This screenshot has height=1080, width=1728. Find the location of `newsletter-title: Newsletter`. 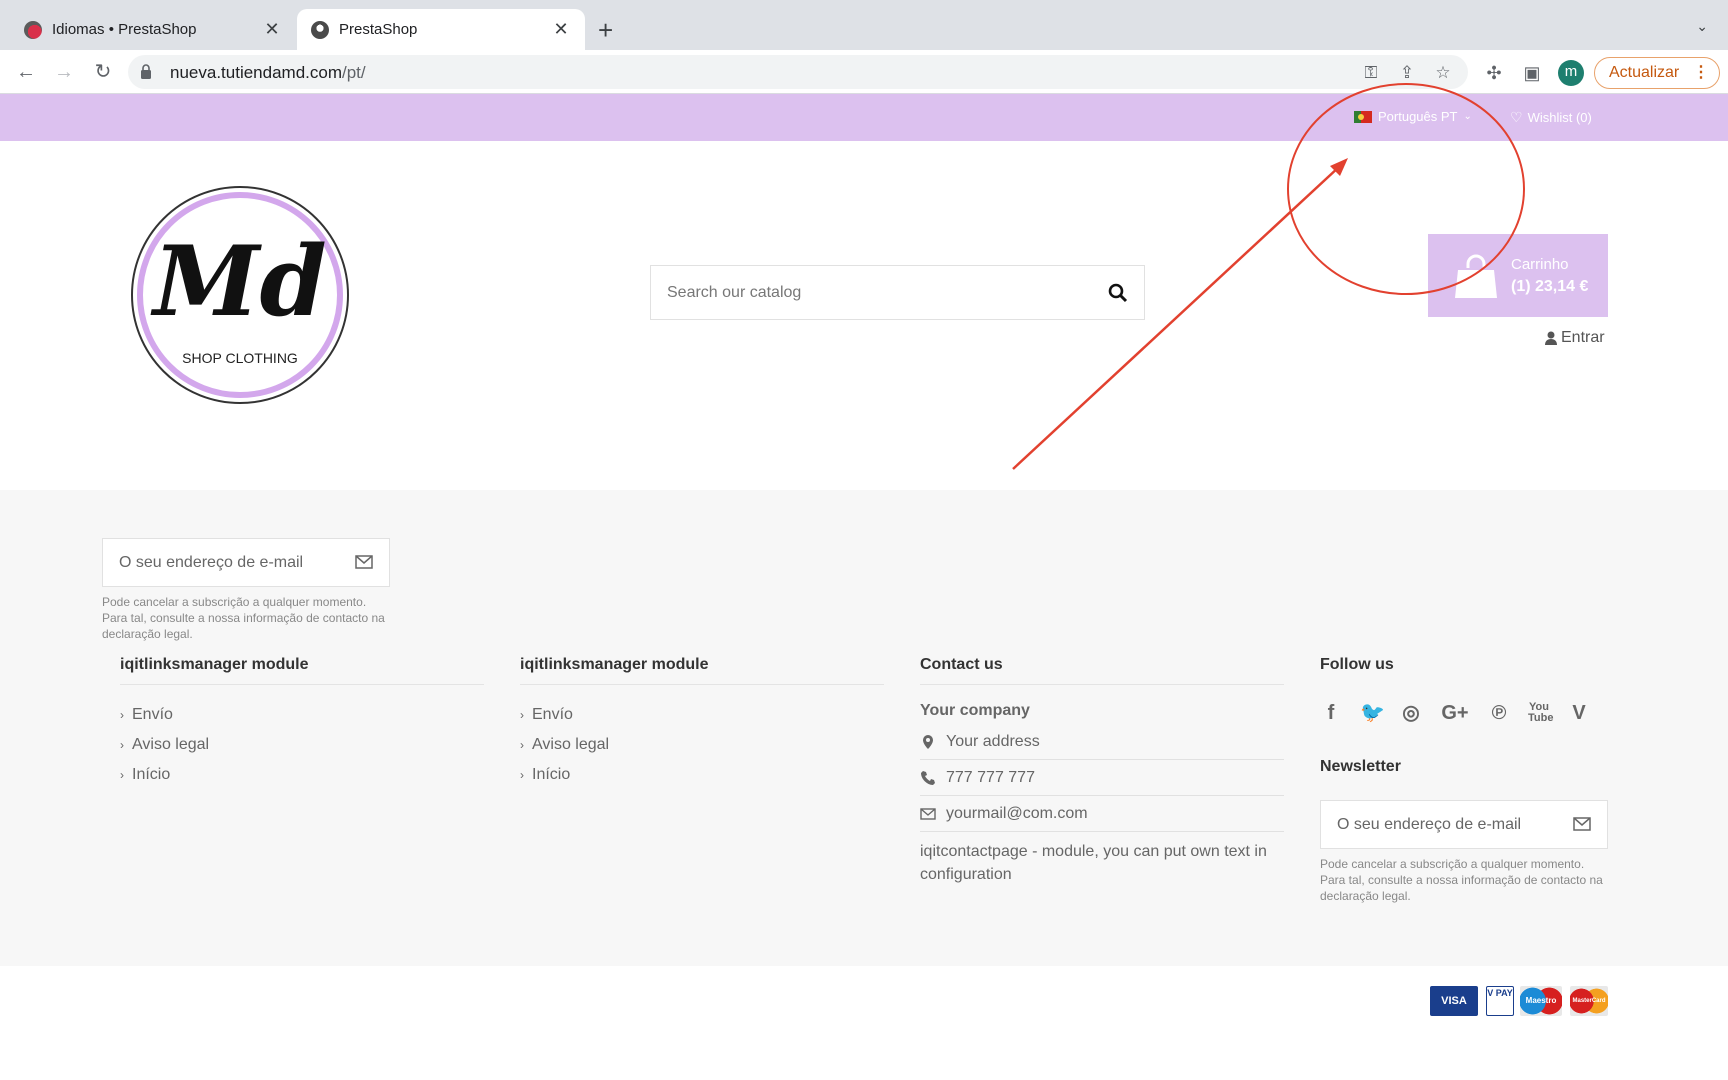

newsletter-title: Newsletter is located at coordinates (1360, 766).